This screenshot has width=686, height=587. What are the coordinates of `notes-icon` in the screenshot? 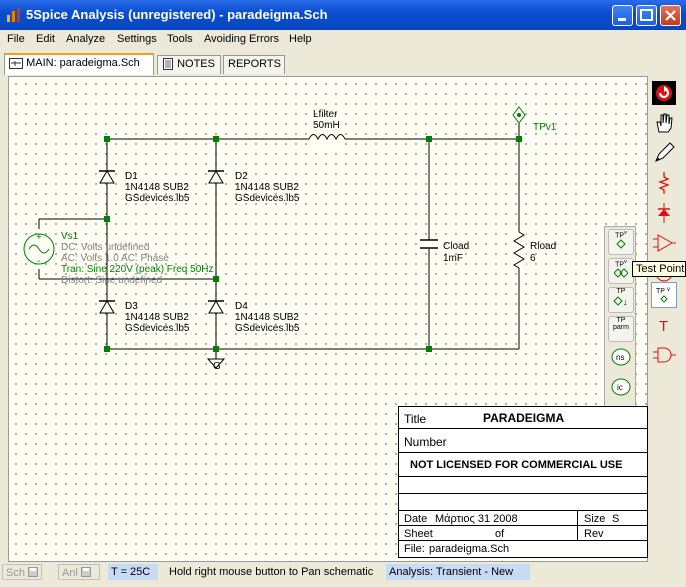 It's located at (168, 64).